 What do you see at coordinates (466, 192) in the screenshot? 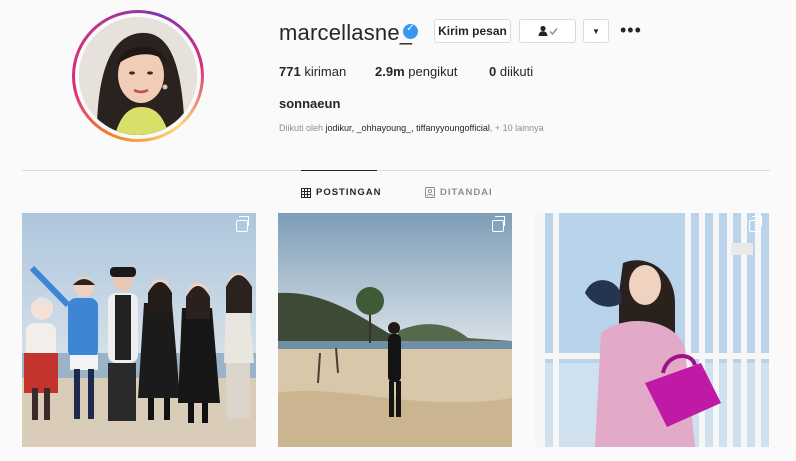
I see `tab-tagged-label: DITANDAI` at bounding box center [466, 192].